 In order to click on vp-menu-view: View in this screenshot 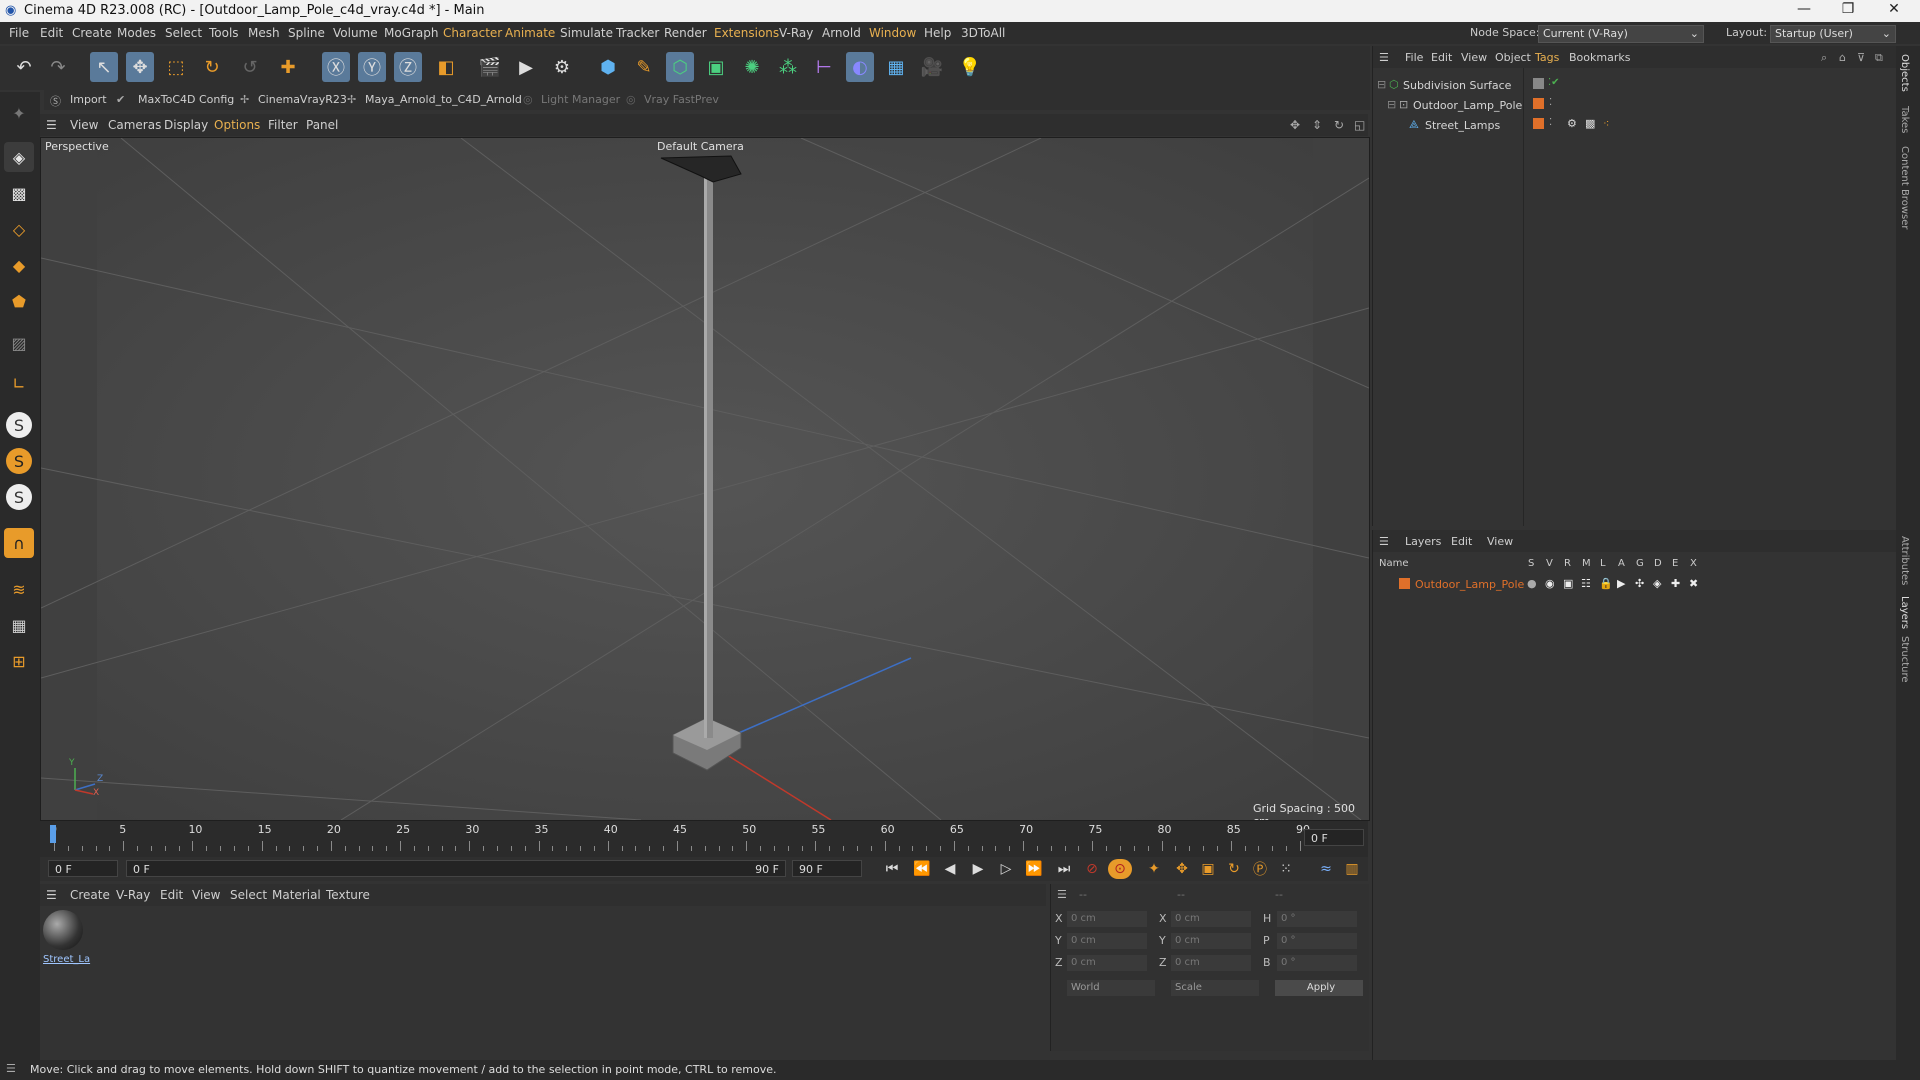, I will do `click(84, 125)`.